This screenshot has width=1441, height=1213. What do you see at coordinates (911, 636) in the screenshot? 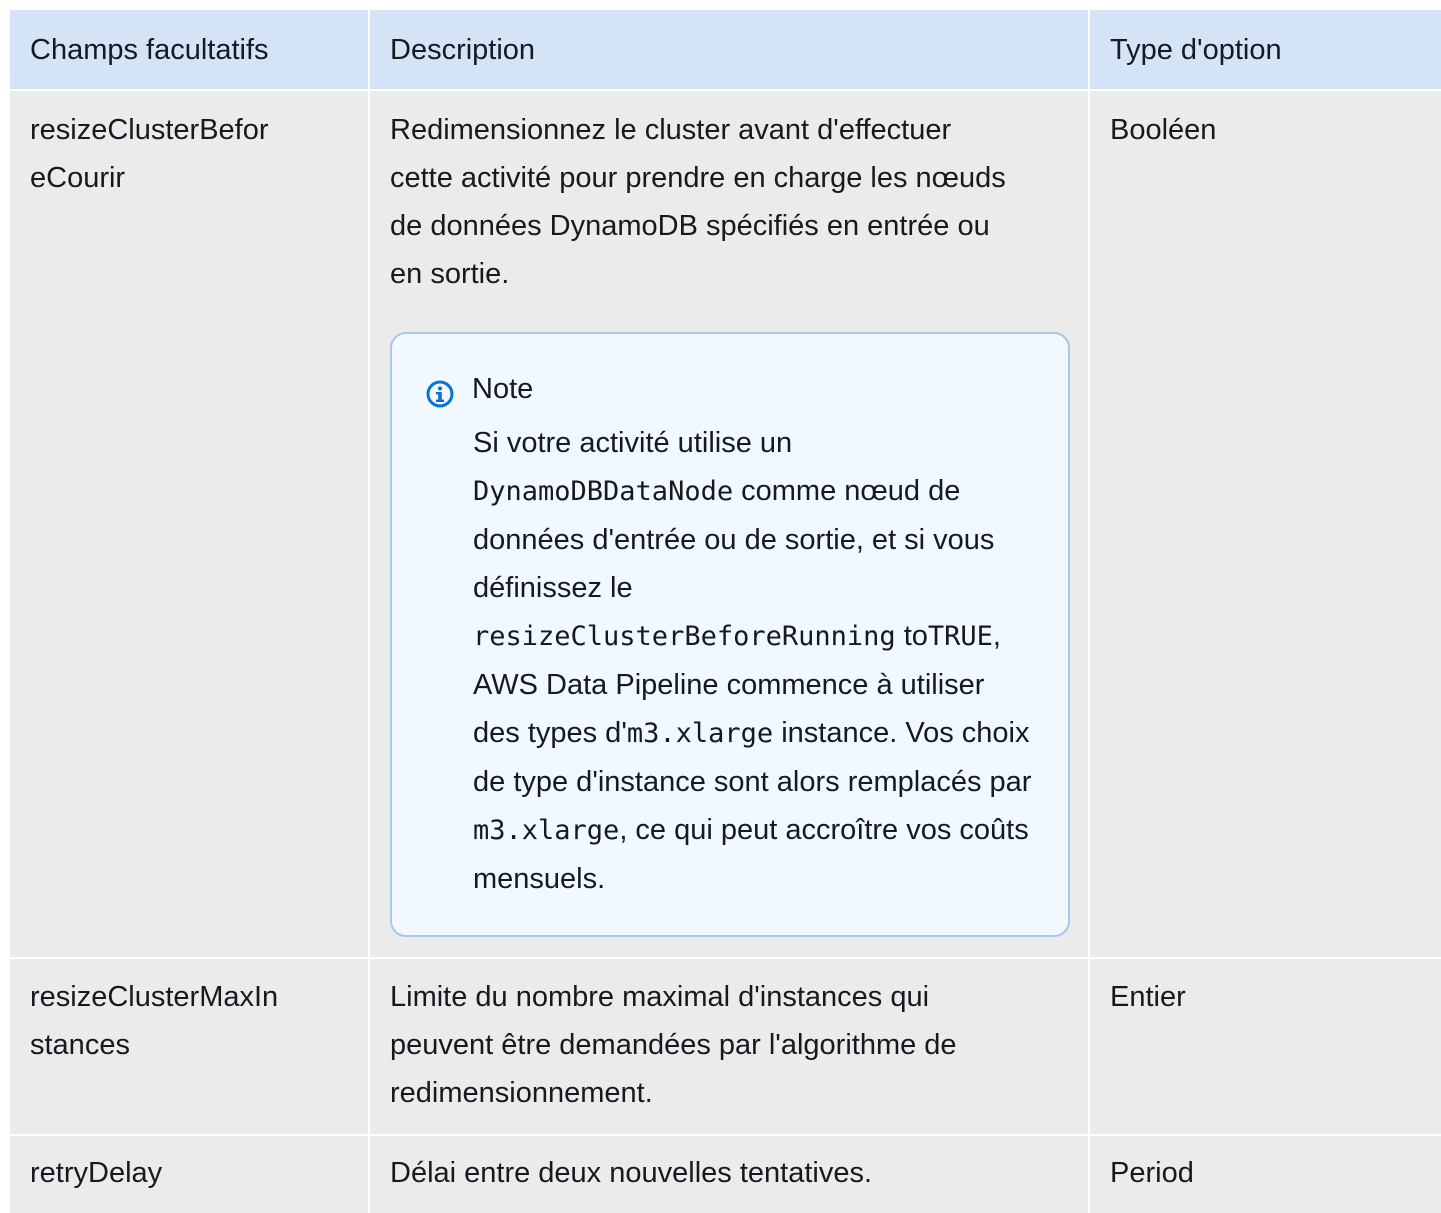
I see `note-text: to` at bounding box center [911, 636].